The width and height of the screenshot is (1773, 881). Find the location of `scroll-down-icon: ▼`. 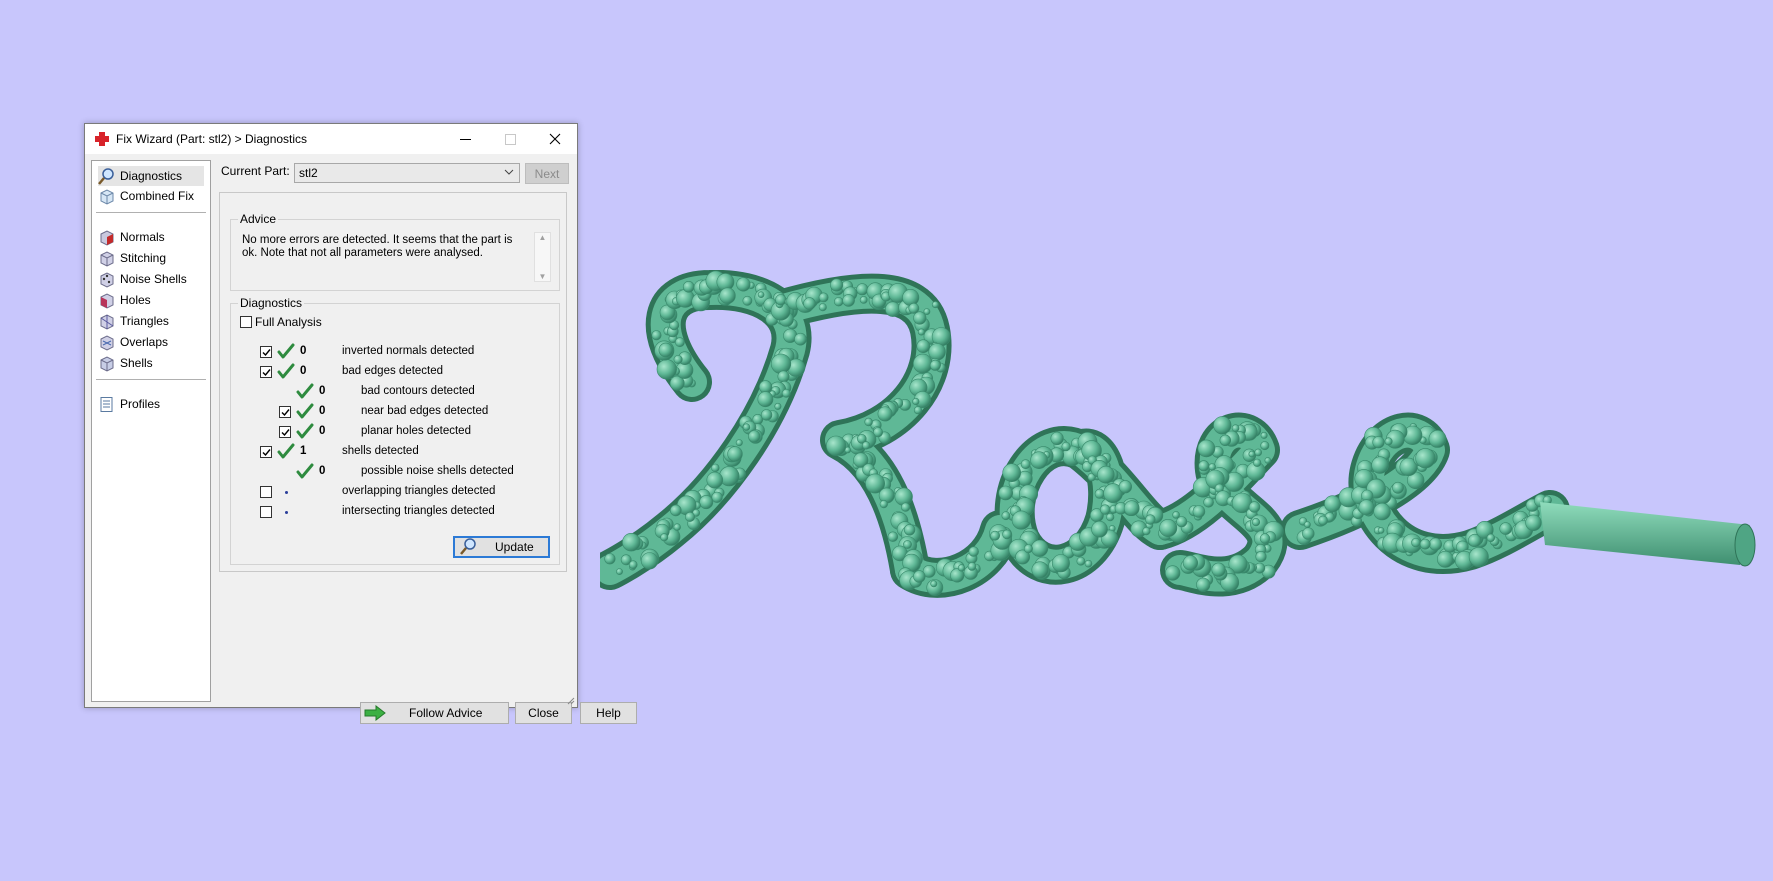

scroll-down-icon: ▼ is located at coordinates (543, 276).